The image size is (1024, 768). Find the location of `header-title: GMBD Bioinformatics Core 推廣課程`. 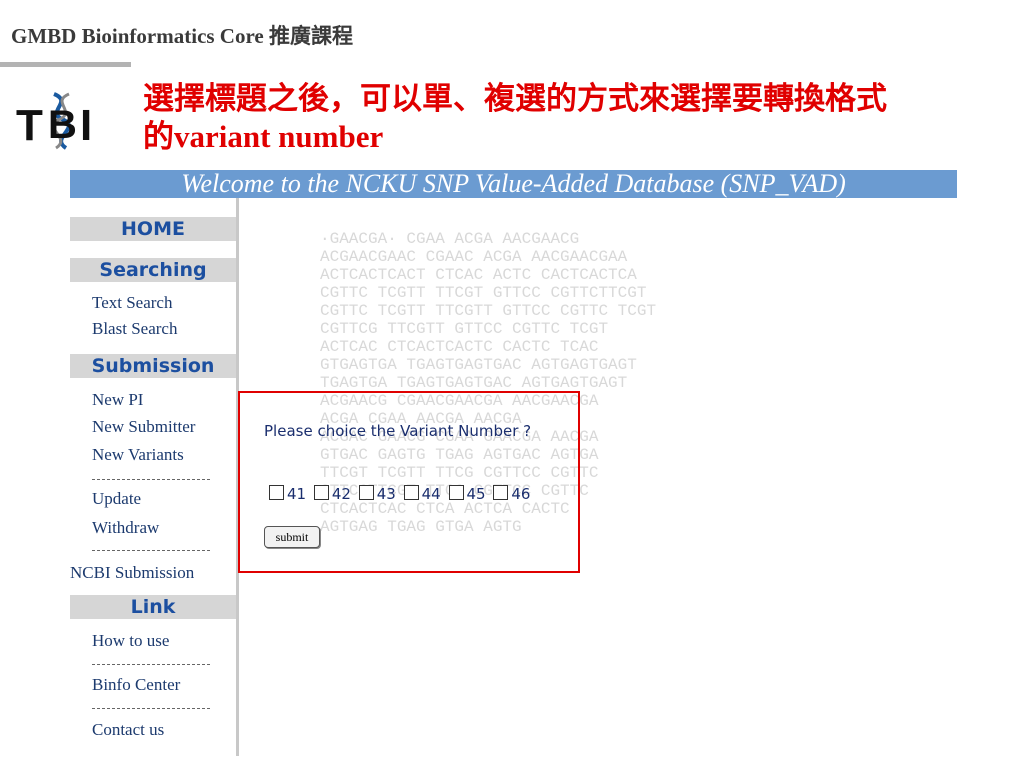

header-title: GMBD Bioinformatics Core 推廣課程 is located at coordinates (182, 36).